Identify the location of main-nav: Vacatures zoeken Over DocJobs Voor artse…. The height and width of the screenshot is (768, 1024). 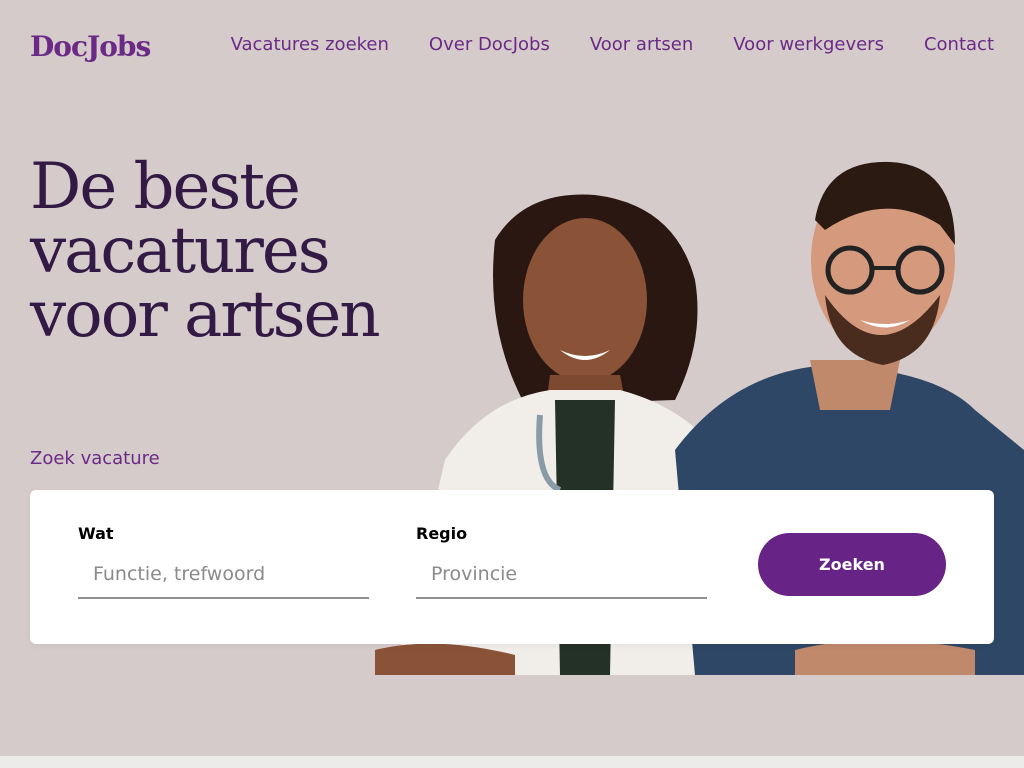
(612, 45).